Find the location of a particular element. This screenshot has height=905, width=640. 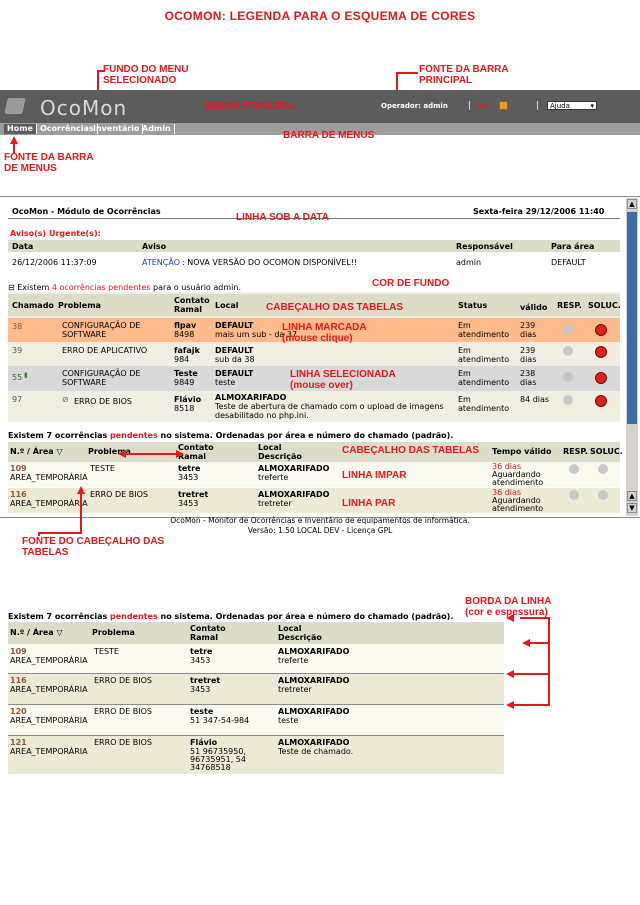

scrollbar-thumb is located at coordinates (632, 318).